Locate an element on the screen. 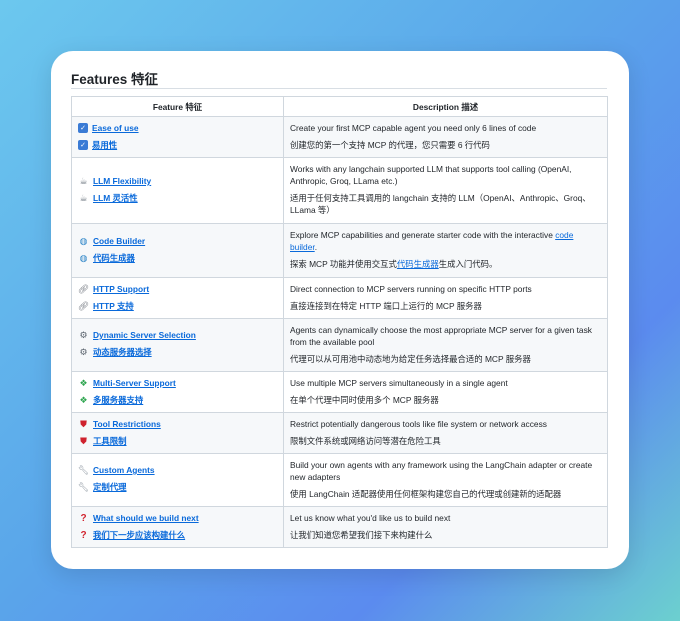 This screenshot has width=680, height=621. feature-link-en: Ease of use is located at coordinates (115, 128).